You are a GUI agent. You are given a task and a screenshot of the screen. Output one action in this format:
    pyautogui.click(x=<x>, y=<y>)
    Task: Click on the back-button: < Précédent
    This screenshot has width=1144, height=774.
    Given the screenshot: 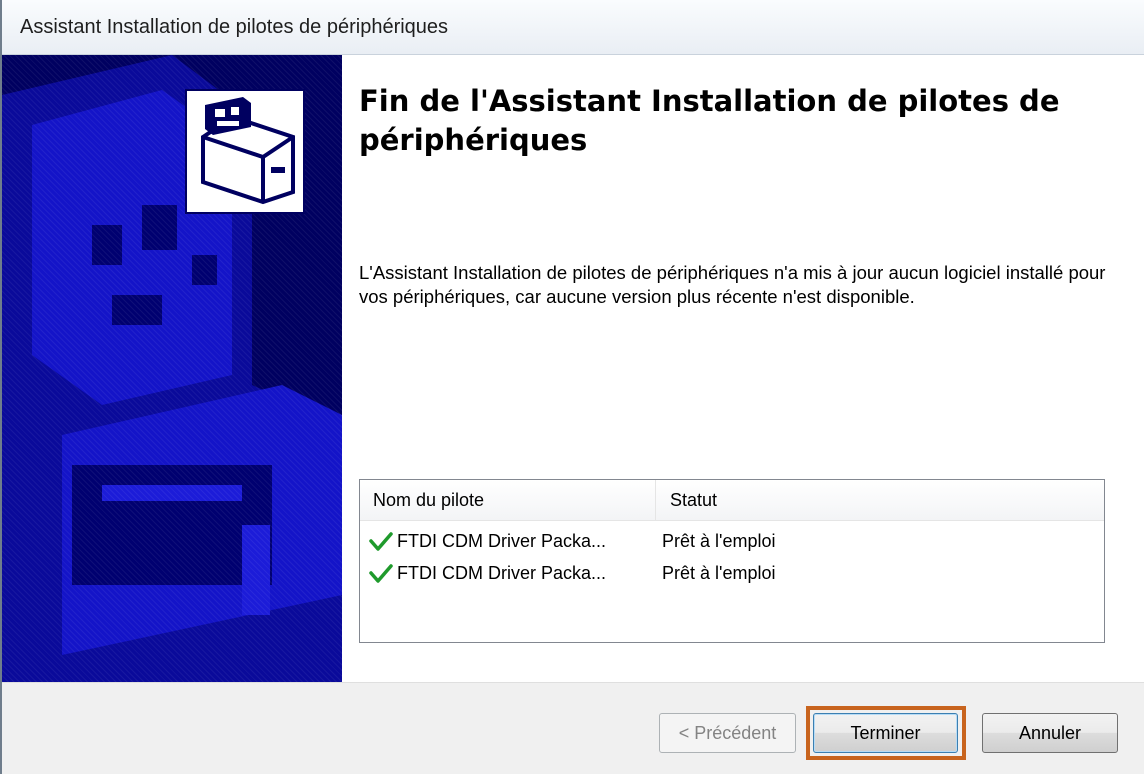 What is the action you would take?
    pyautogui.click(x=727, y=733)
    